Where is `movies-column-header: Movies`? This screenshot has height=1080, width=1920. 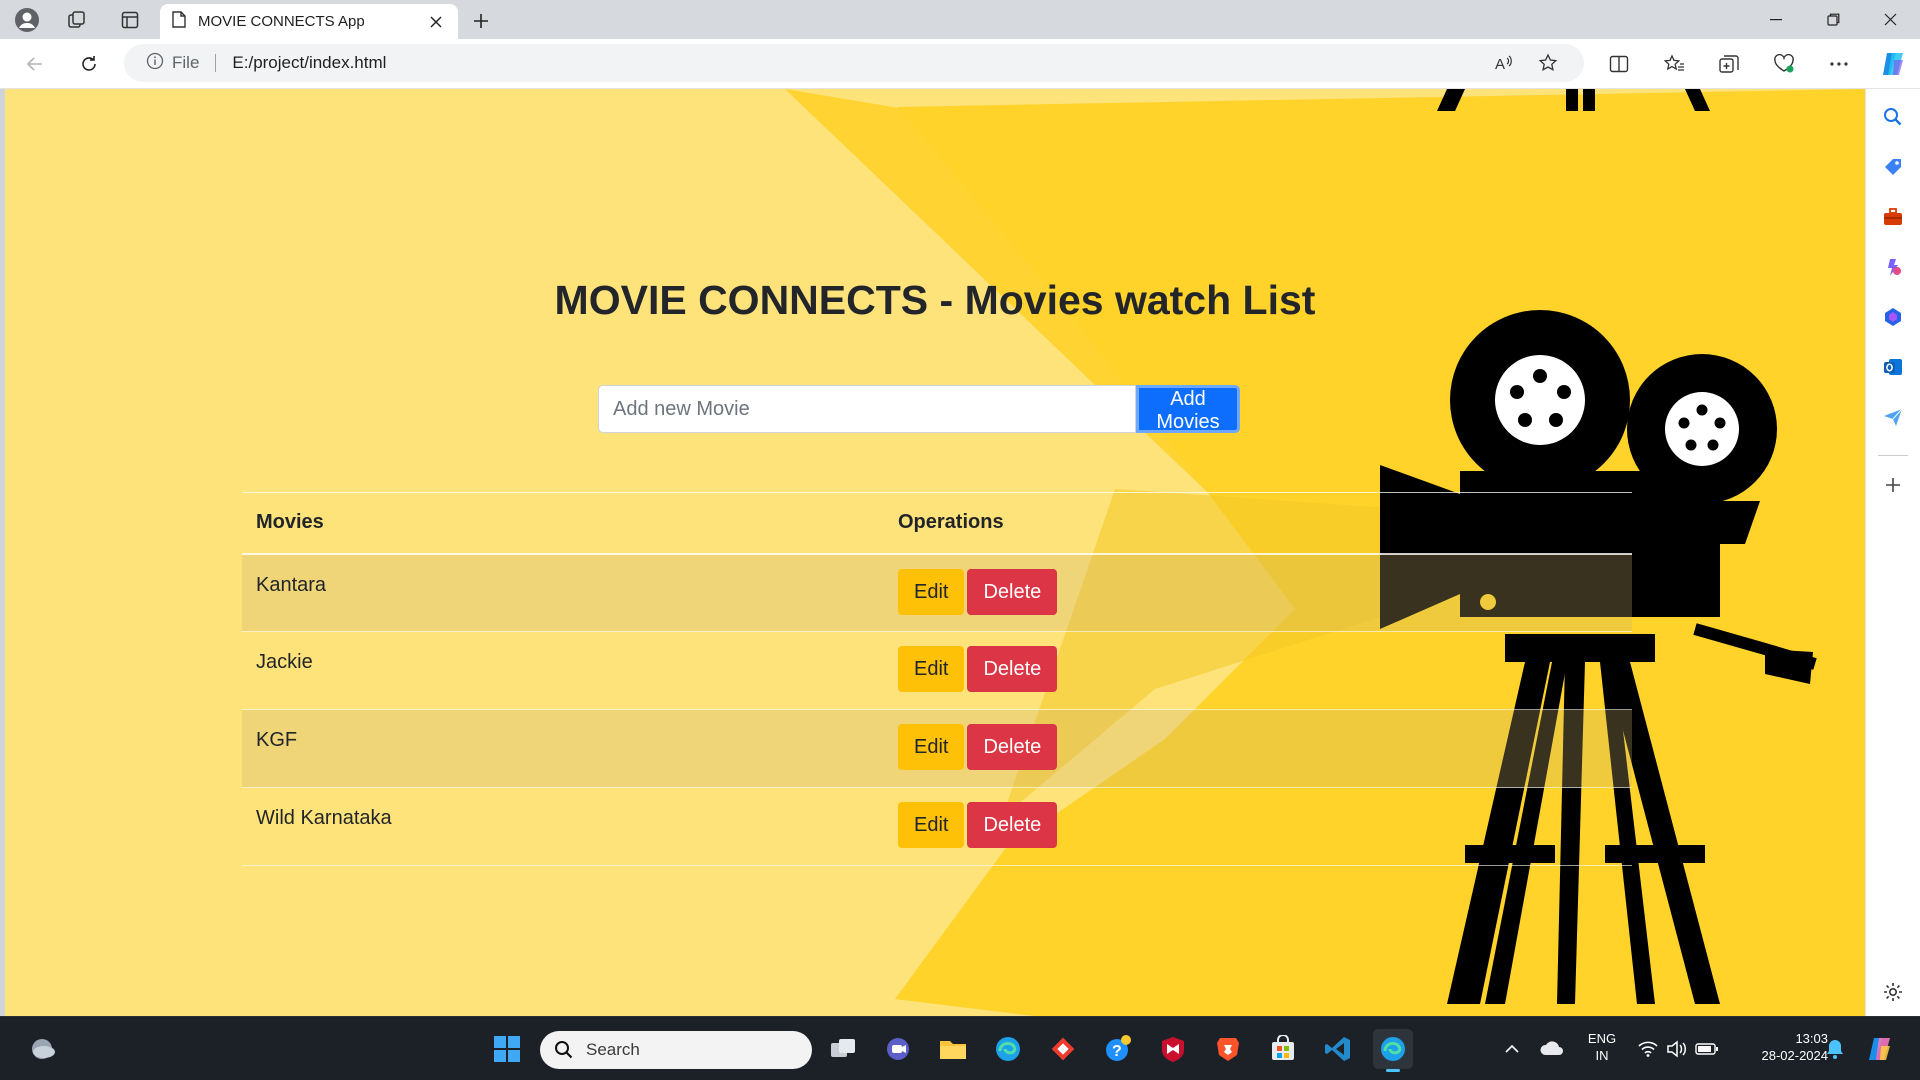
movies-column-header: Movies is located at coordinates (563, 523).